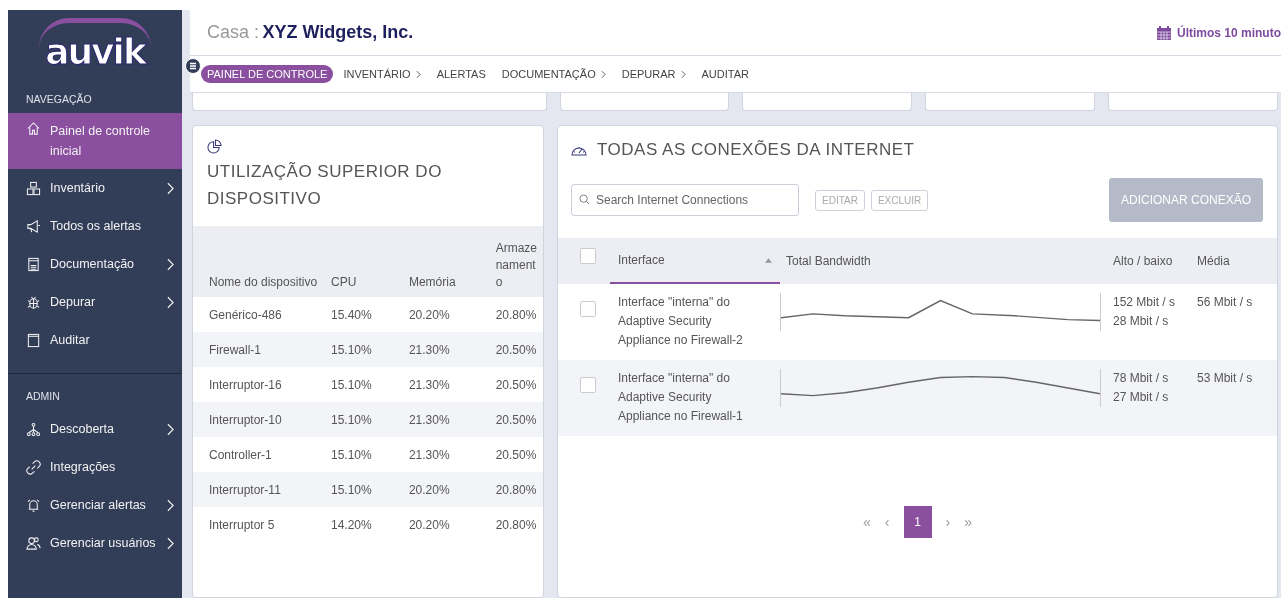 This screenshot has height=598, width=1281. I want to click on table-cell: Genérico-486, so click(259, 314).